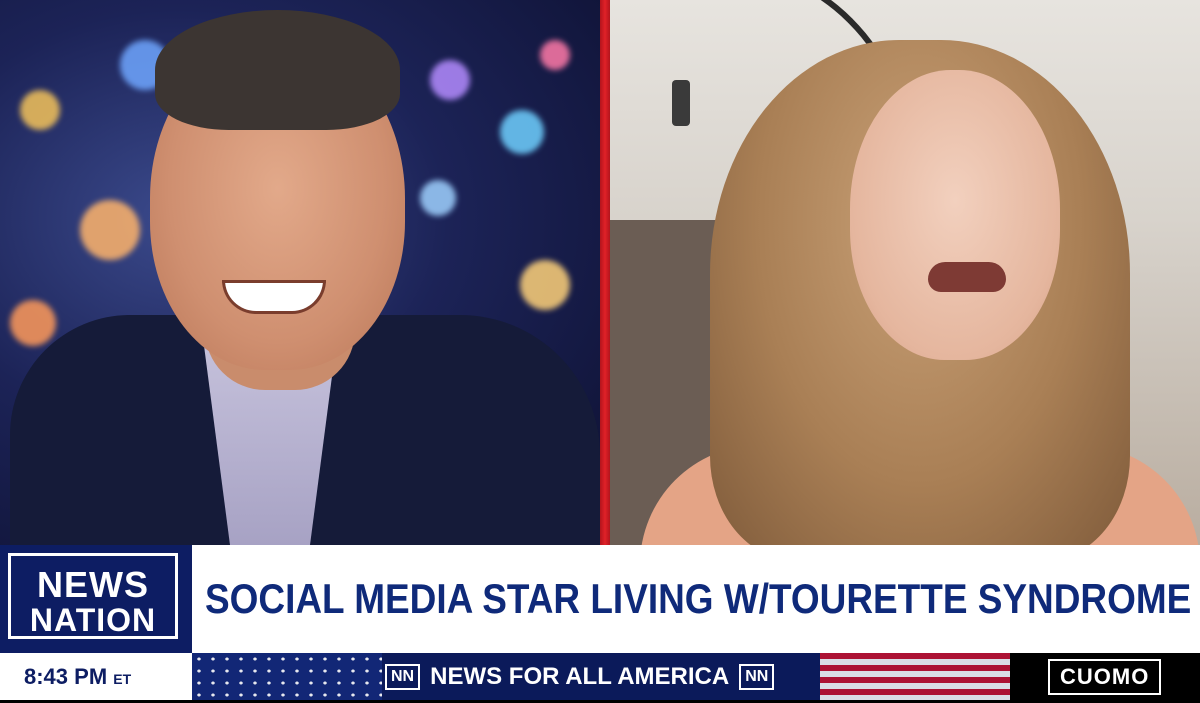 The width and height of the screenshot is (1200, 703). I want to click on guest-mouth, so click(967, 277).